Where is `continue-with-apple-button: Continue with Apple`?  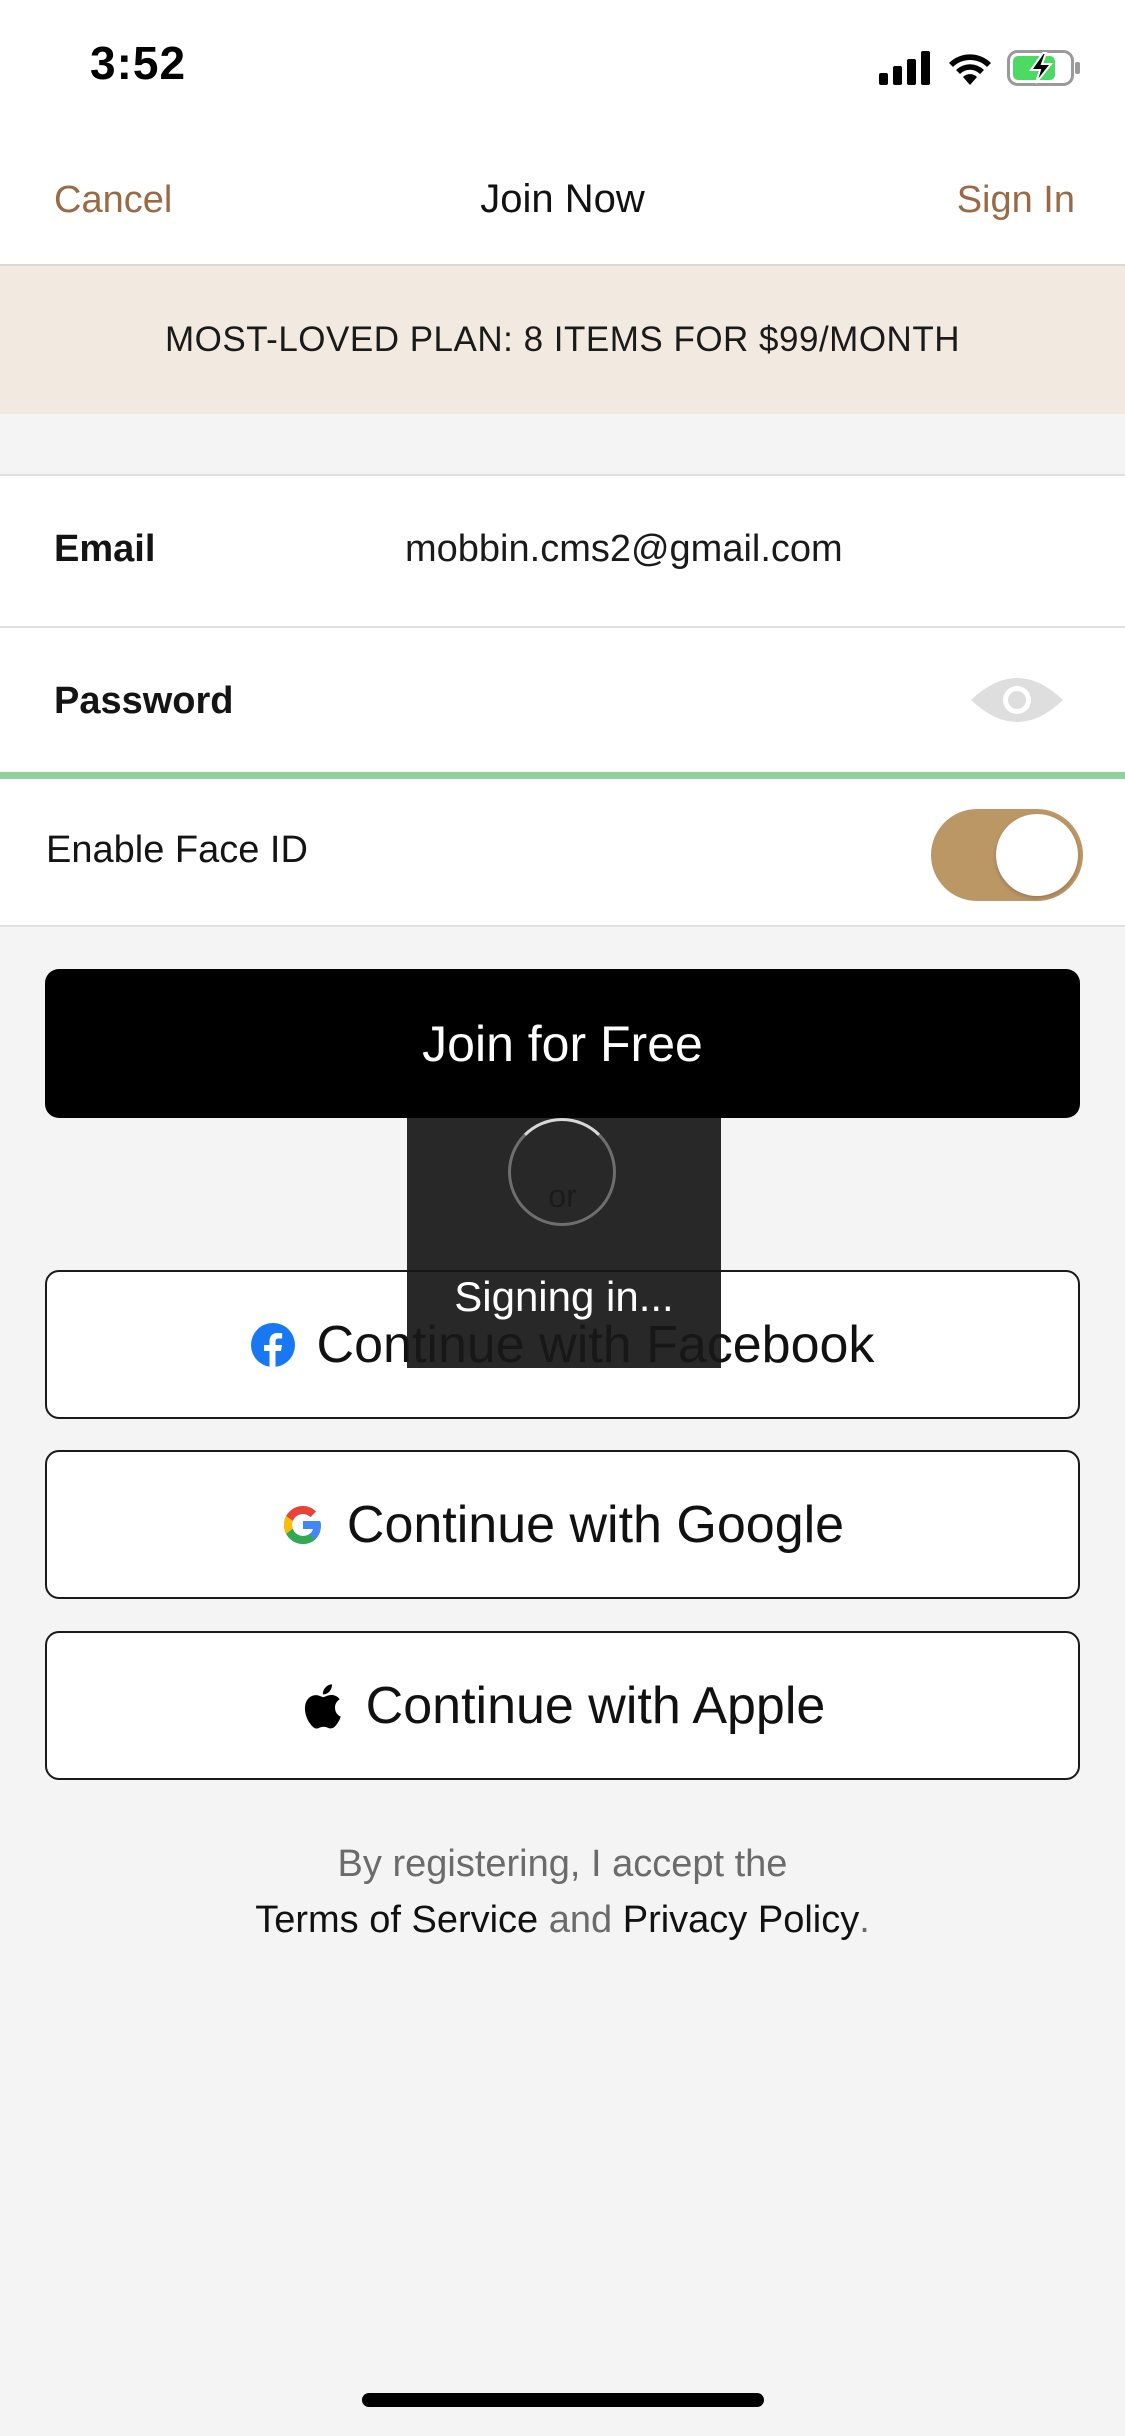
continue-with-apple-button: Continue with Apple is located at coordinates (562, 1705).